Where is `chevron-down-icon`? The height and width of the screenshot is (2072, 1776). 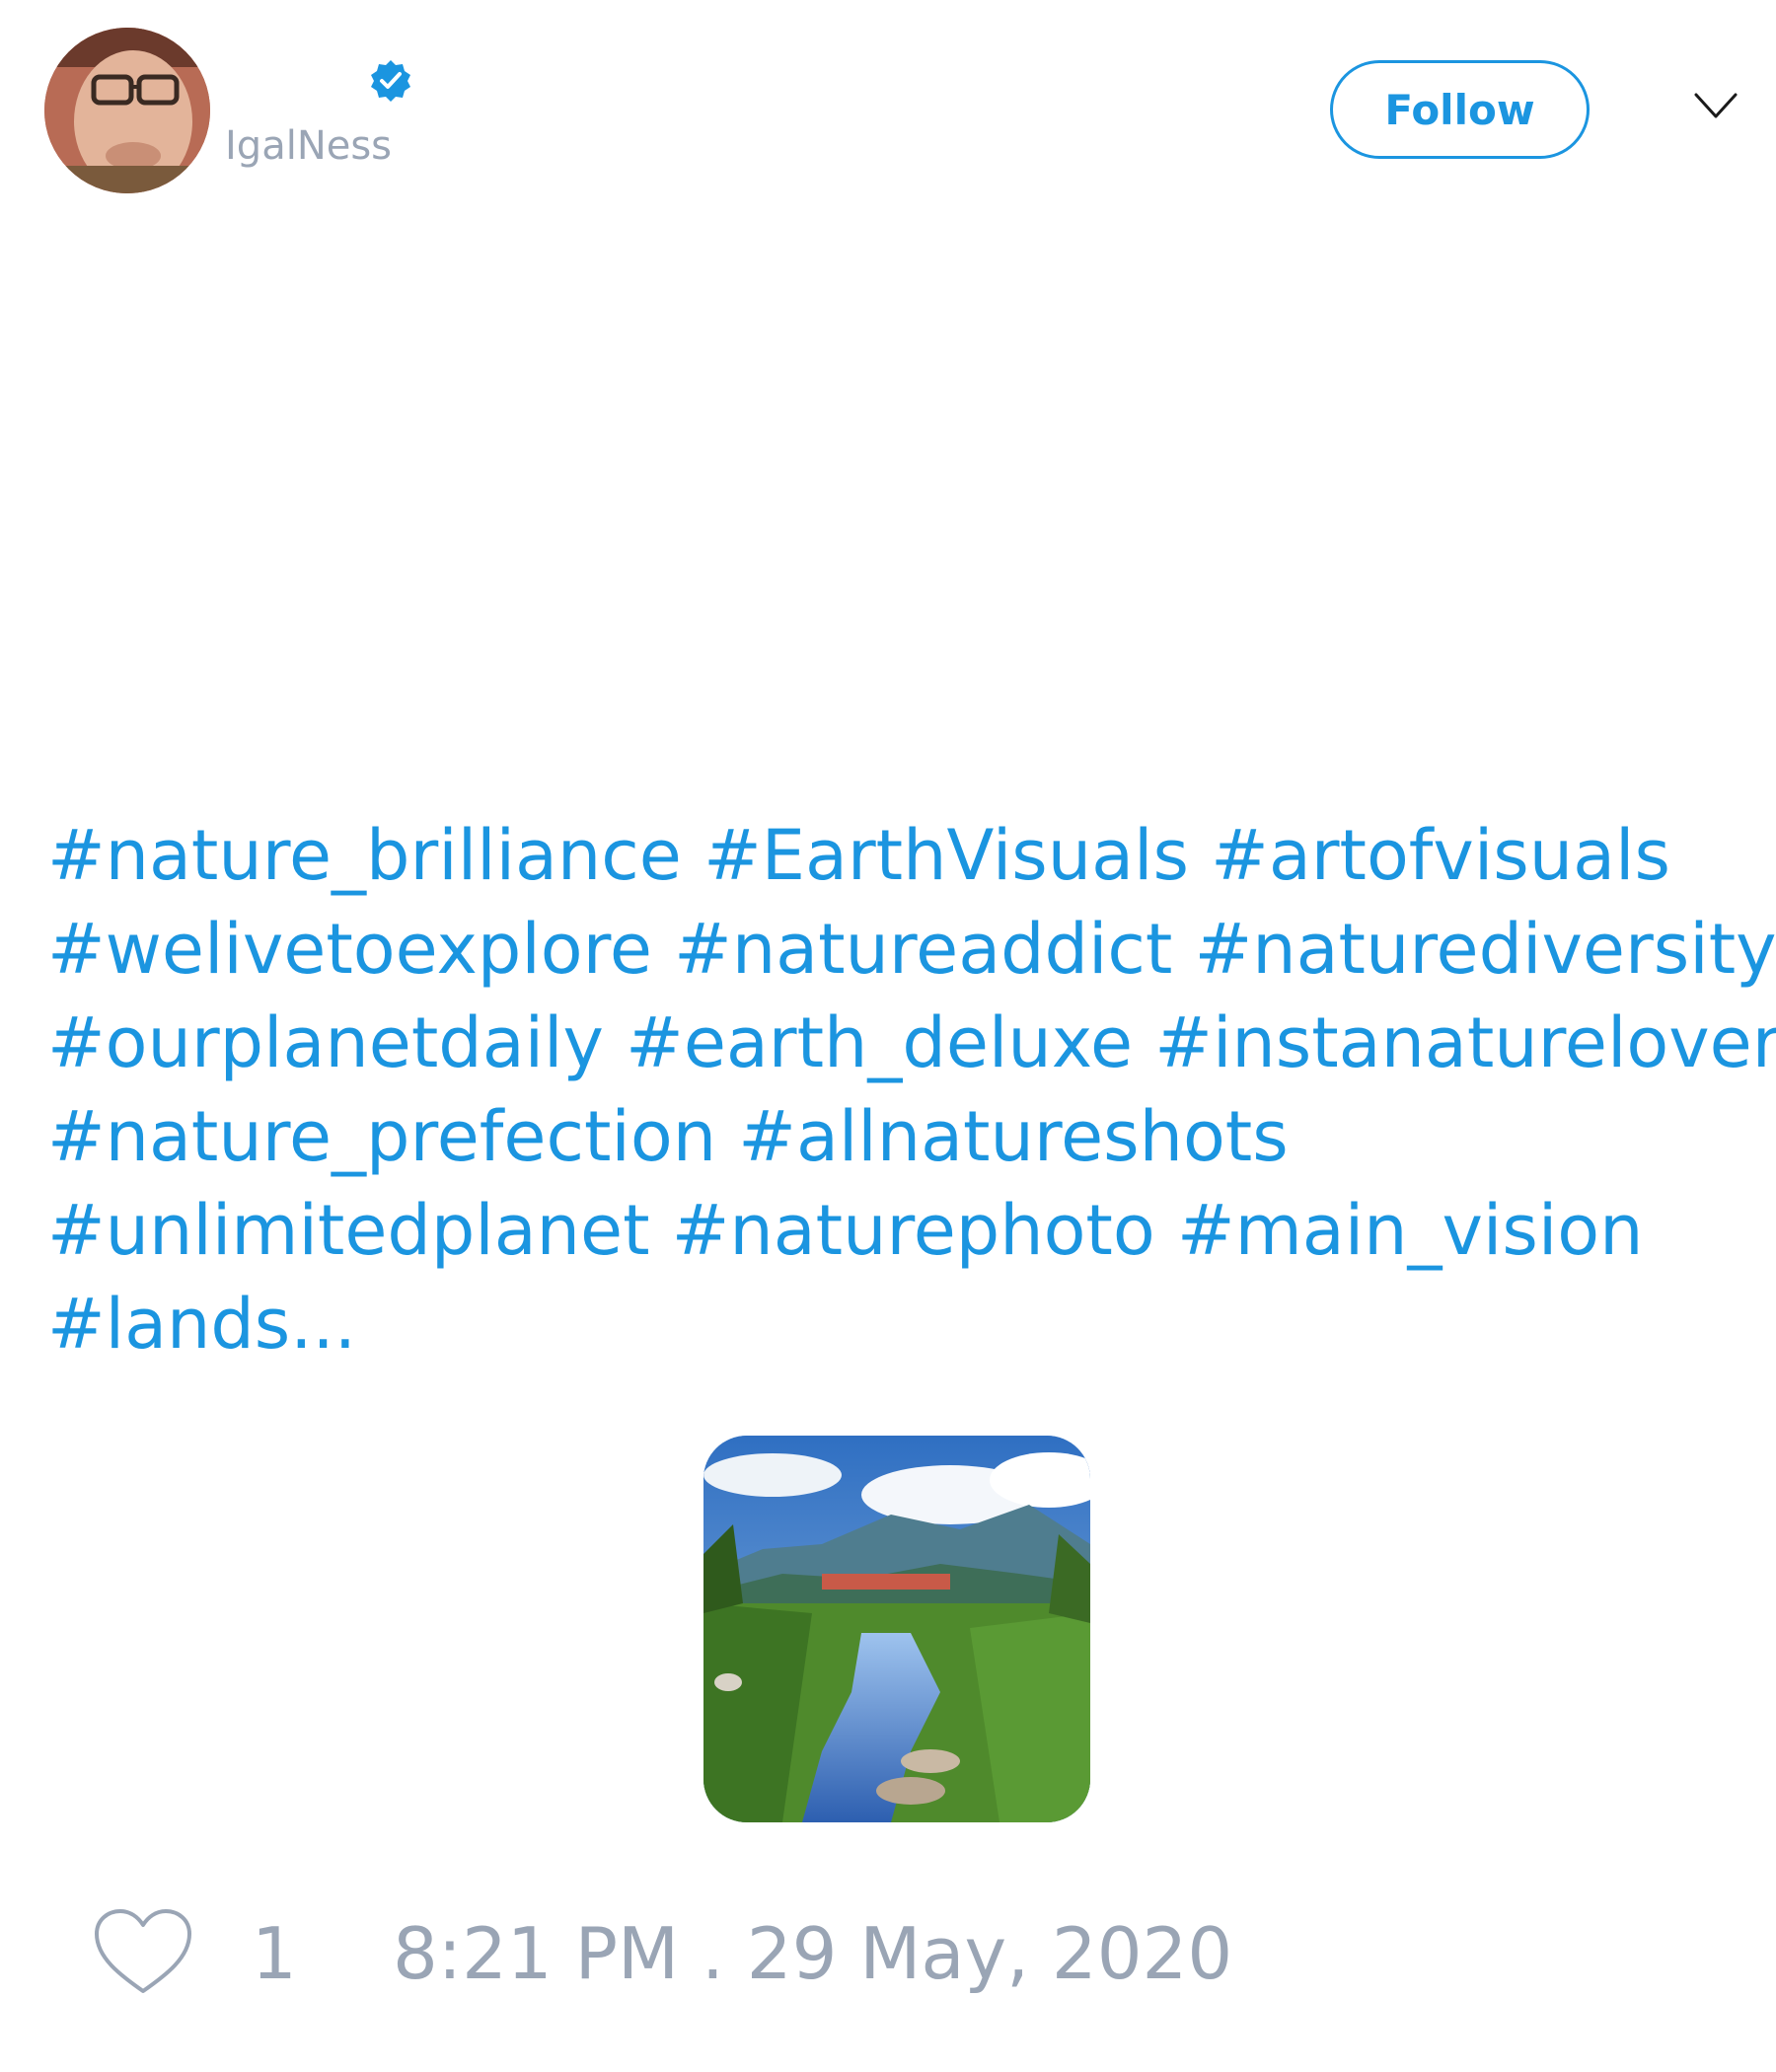 chevron-down-icon is located at coordinates (1716, 106).